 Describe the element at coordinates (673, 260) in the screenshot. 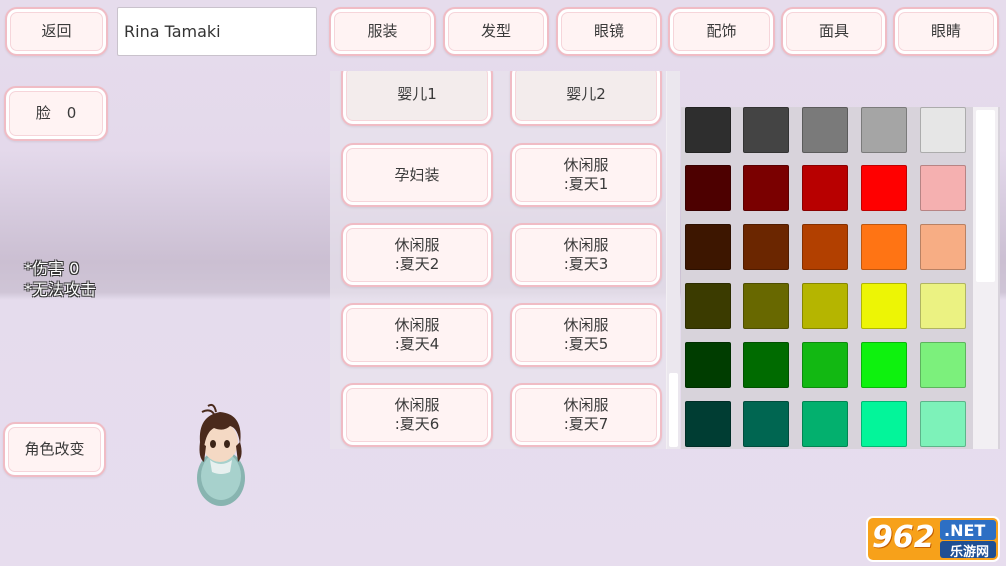

I see `outfit-scroll-track` at that location.